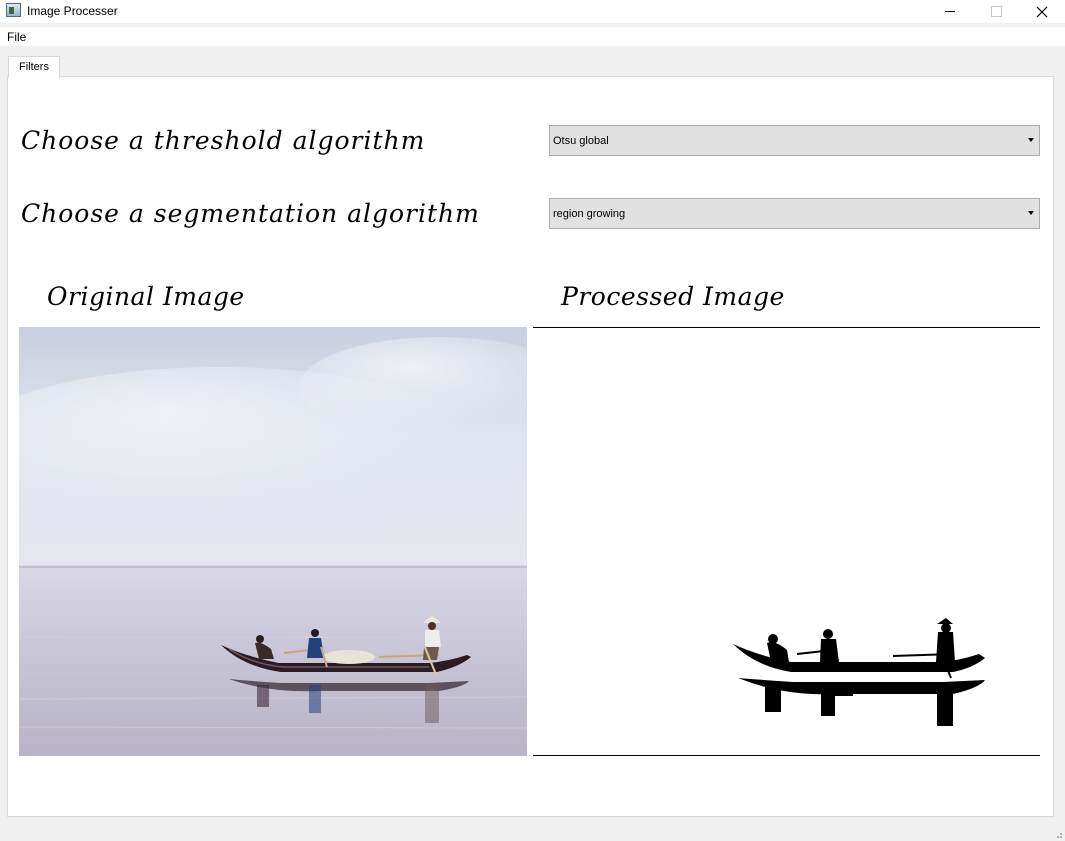 The height and width of the screenshot is (841, 1065). I want to click on resize-grip-icon, so click(1058, 834).